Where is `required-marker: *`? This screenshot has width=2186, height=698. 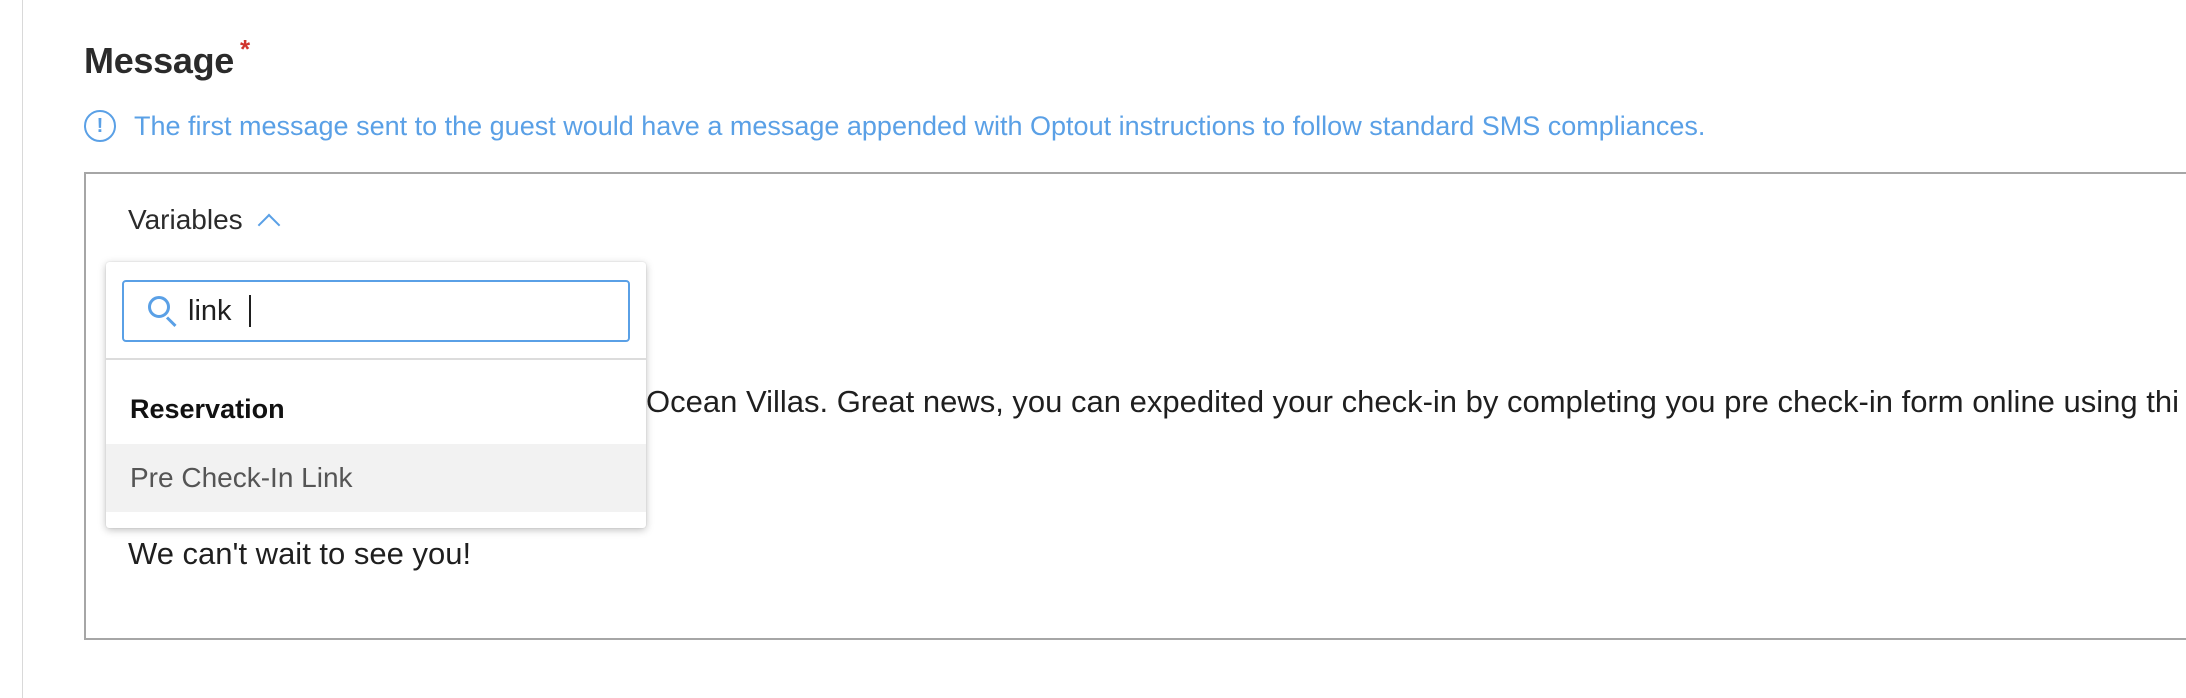
required-marker: * is located at coordinates (245, 49).